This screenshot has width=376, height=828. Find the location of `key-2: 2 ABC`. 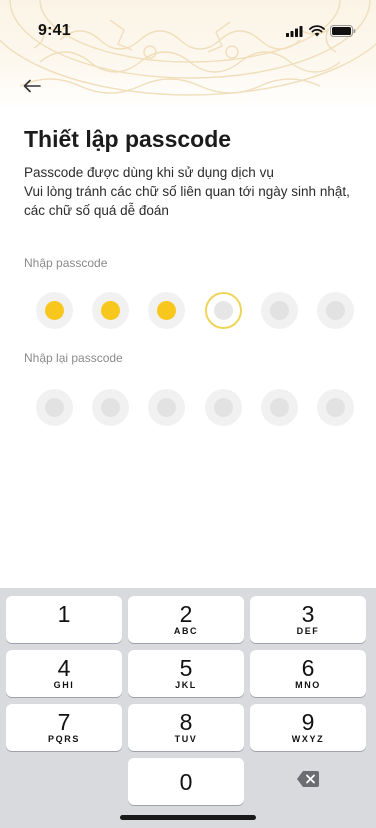

key-2: 2 ABC is located at coordinates (186, 619).